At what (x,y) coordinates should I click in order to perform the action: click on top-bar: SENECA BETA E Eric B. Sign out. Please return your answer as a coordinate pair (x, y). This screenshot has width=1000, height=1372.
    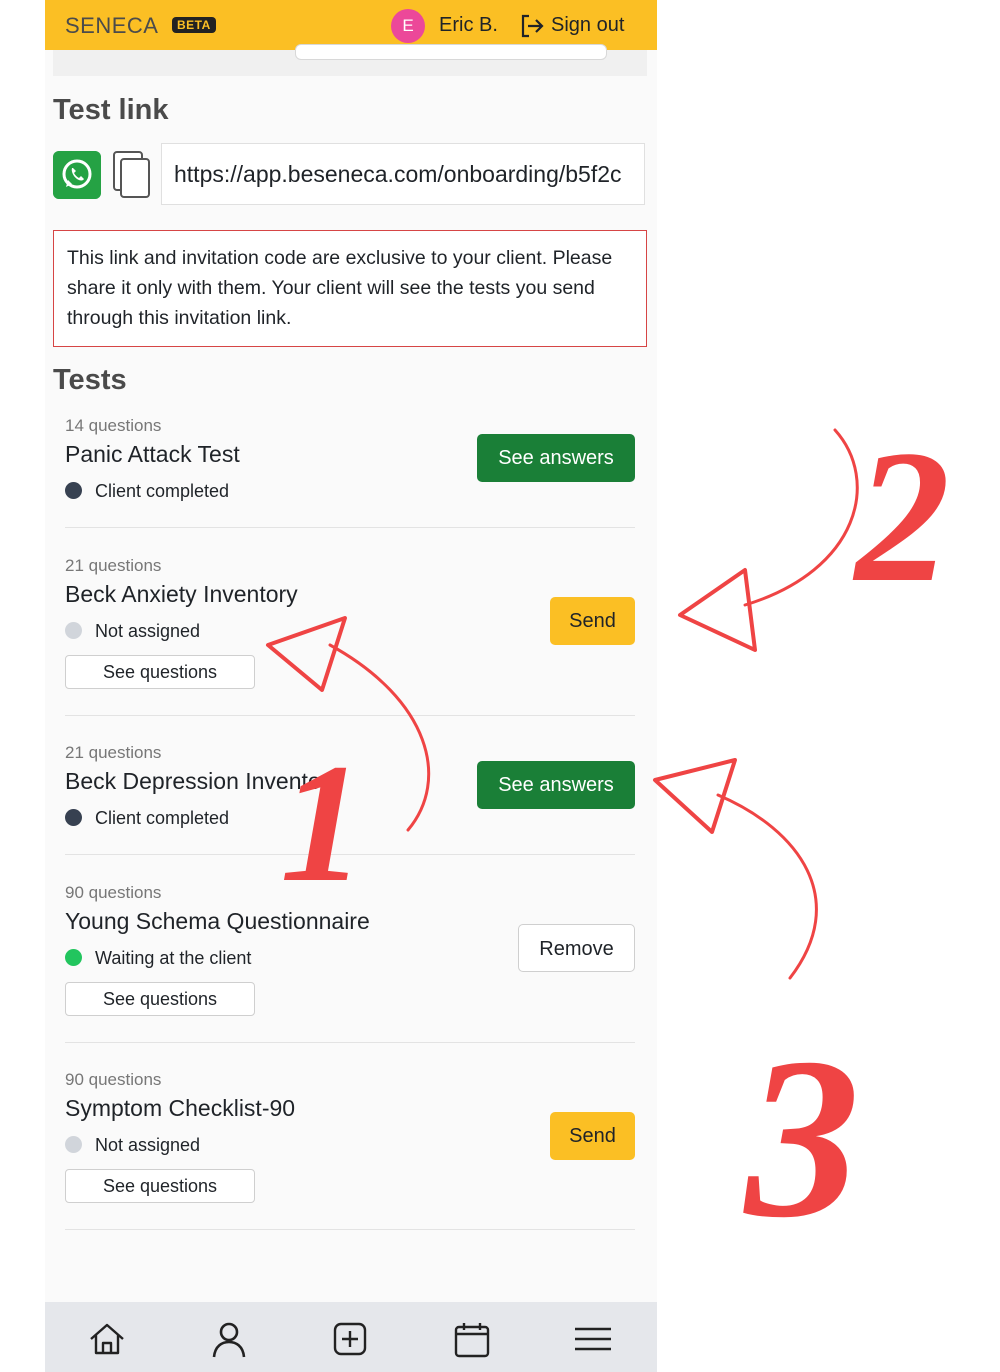
    Looking at the image, I should click on (351, 25).